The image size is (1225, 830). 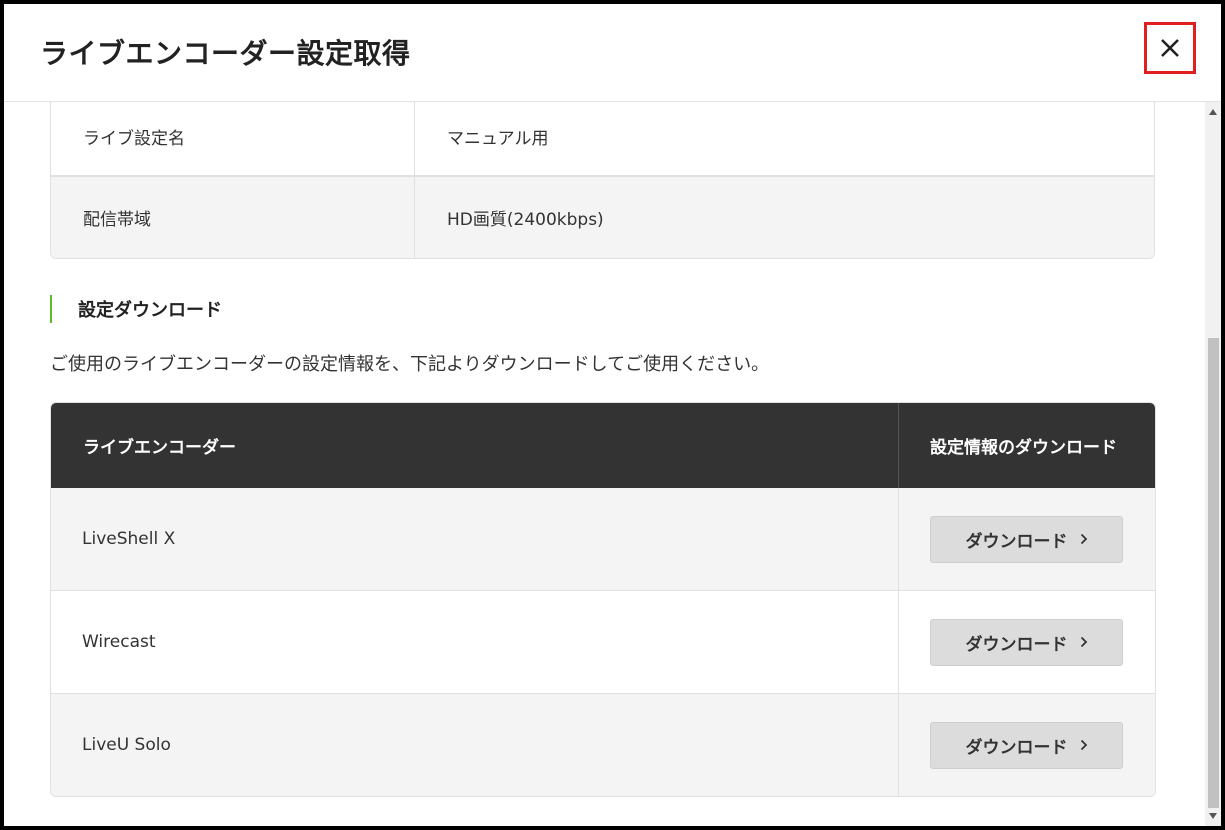 I want to click on download-button-liveu-solo: ダウンロード, so click(x=1026, y=745).